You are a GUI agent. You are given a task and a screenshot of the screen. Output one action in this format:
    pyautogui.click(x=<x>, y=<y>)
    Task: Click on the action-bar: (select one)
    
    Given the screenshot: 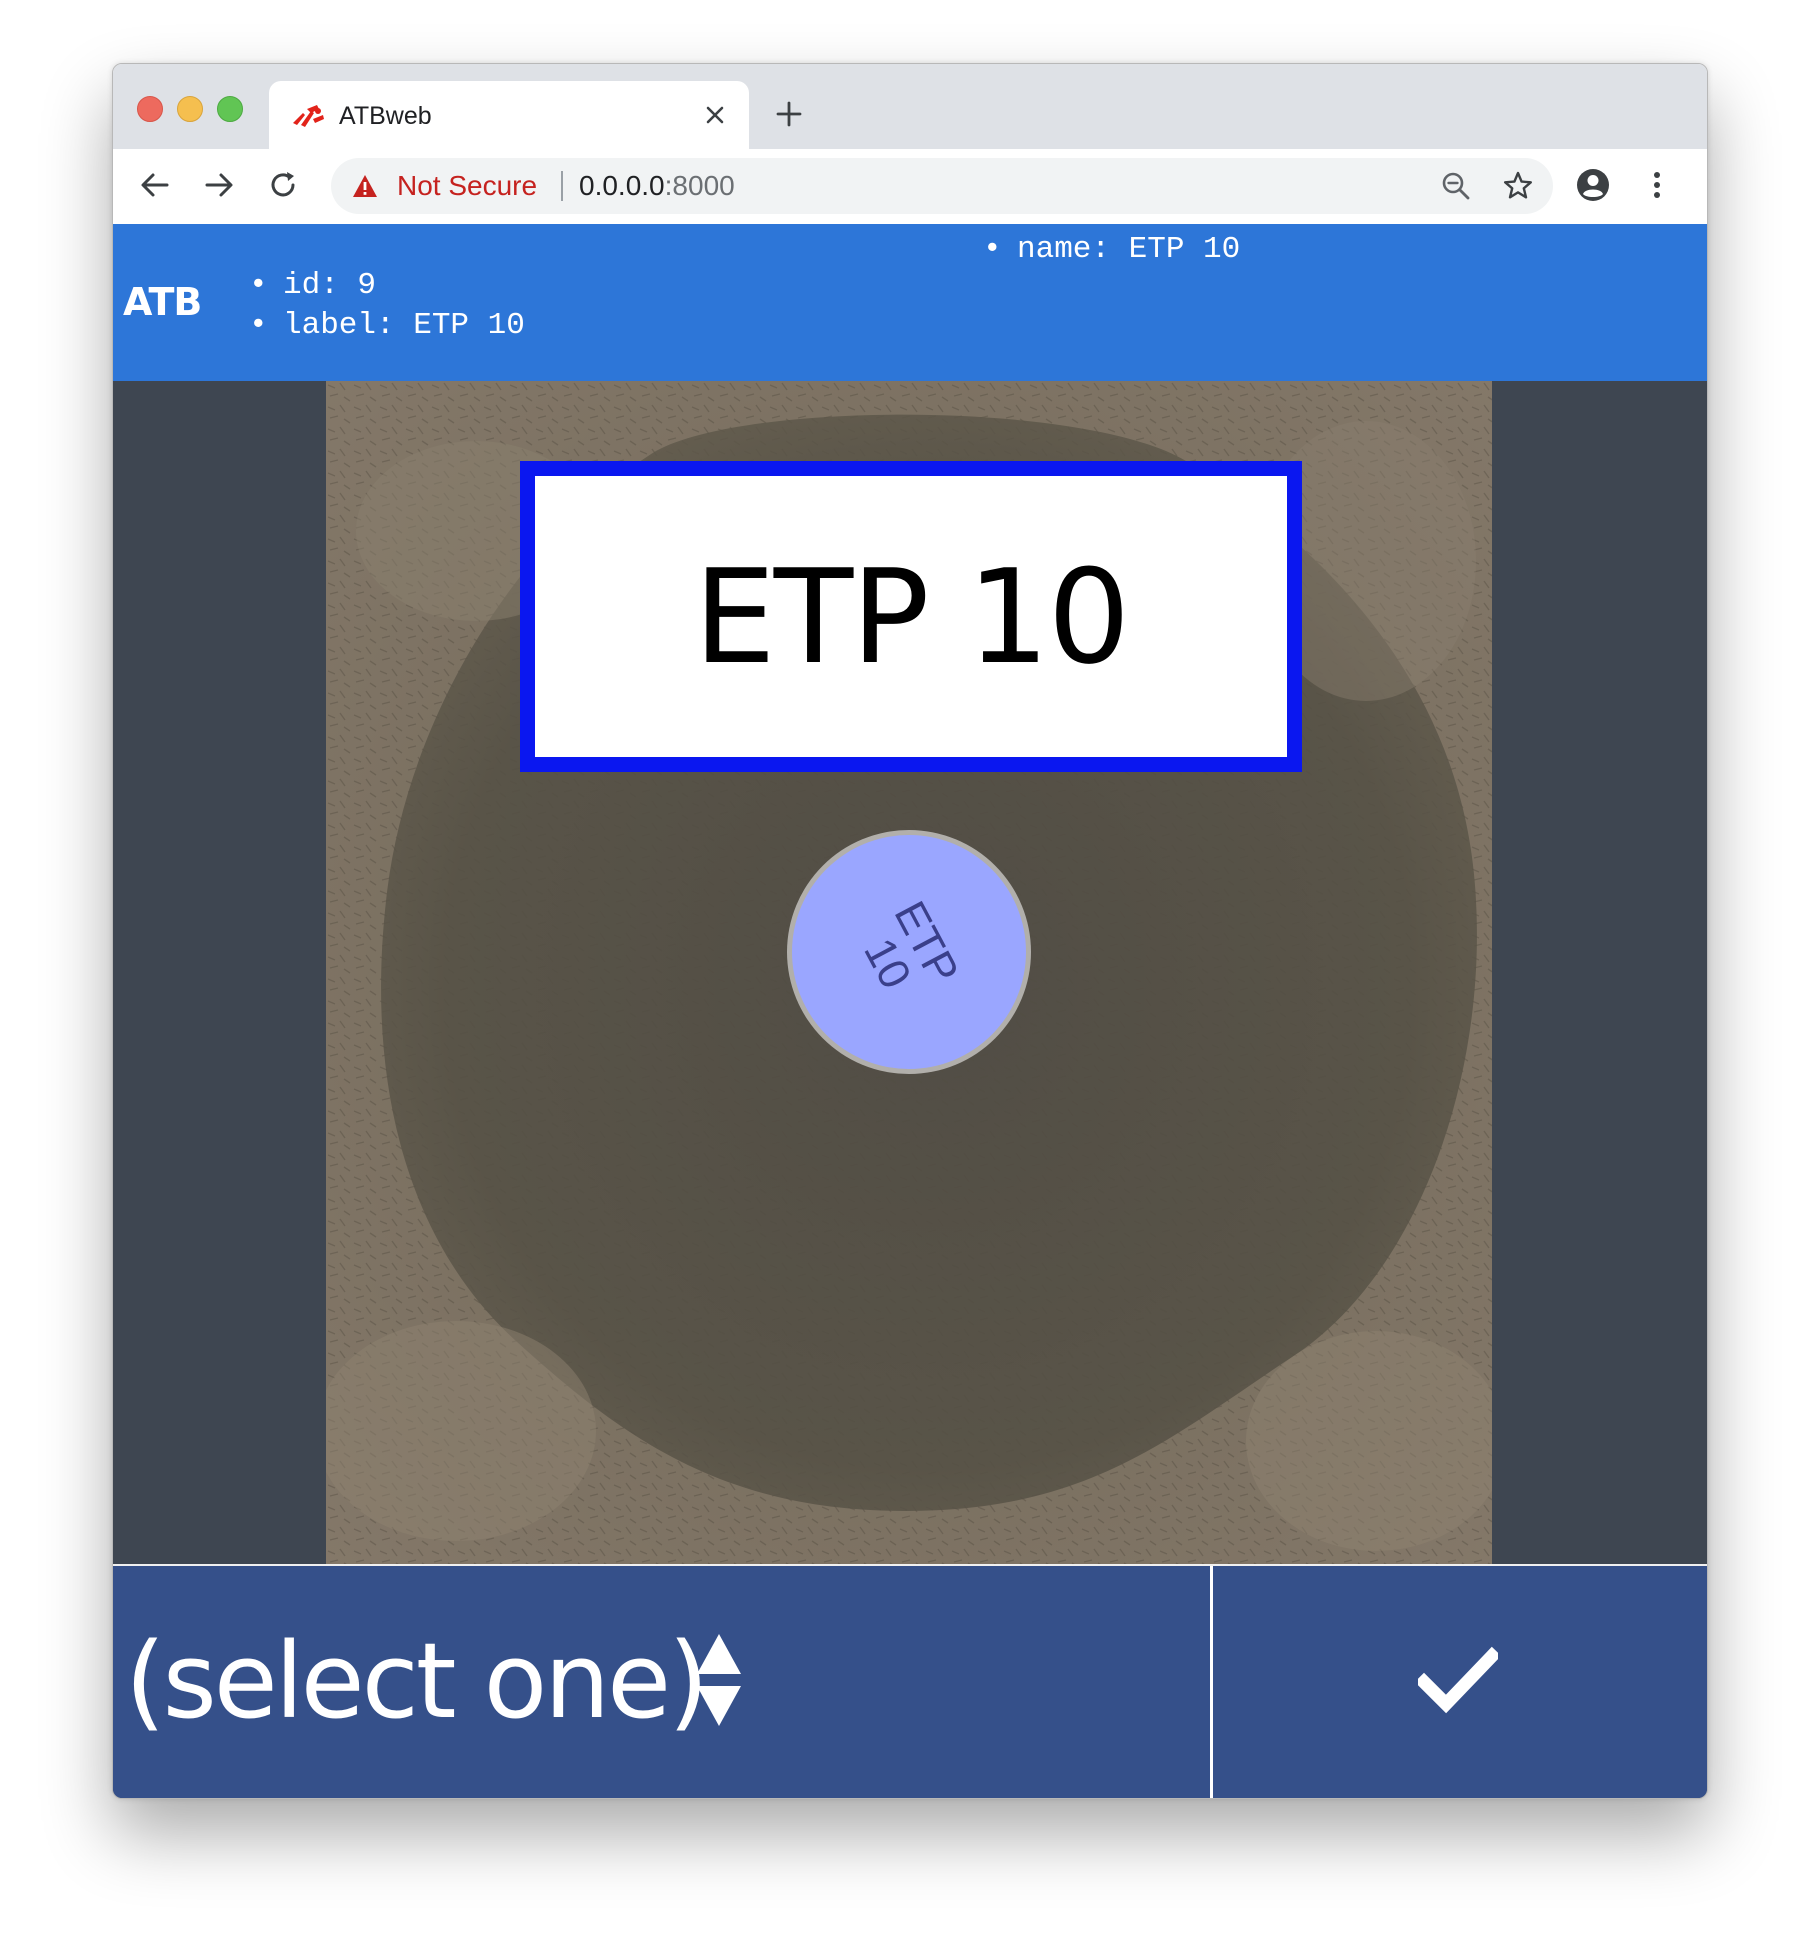 What is the action you would take?
    pyautogui.click(x=910, y=1681)
    